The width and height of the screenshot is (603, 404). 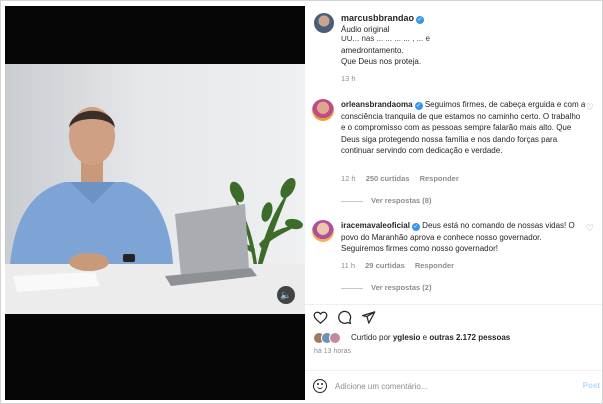 What do you see at coordinates (324, 23) in the screenshot?
I see `author-avatar` at bounding box center [324, 23].